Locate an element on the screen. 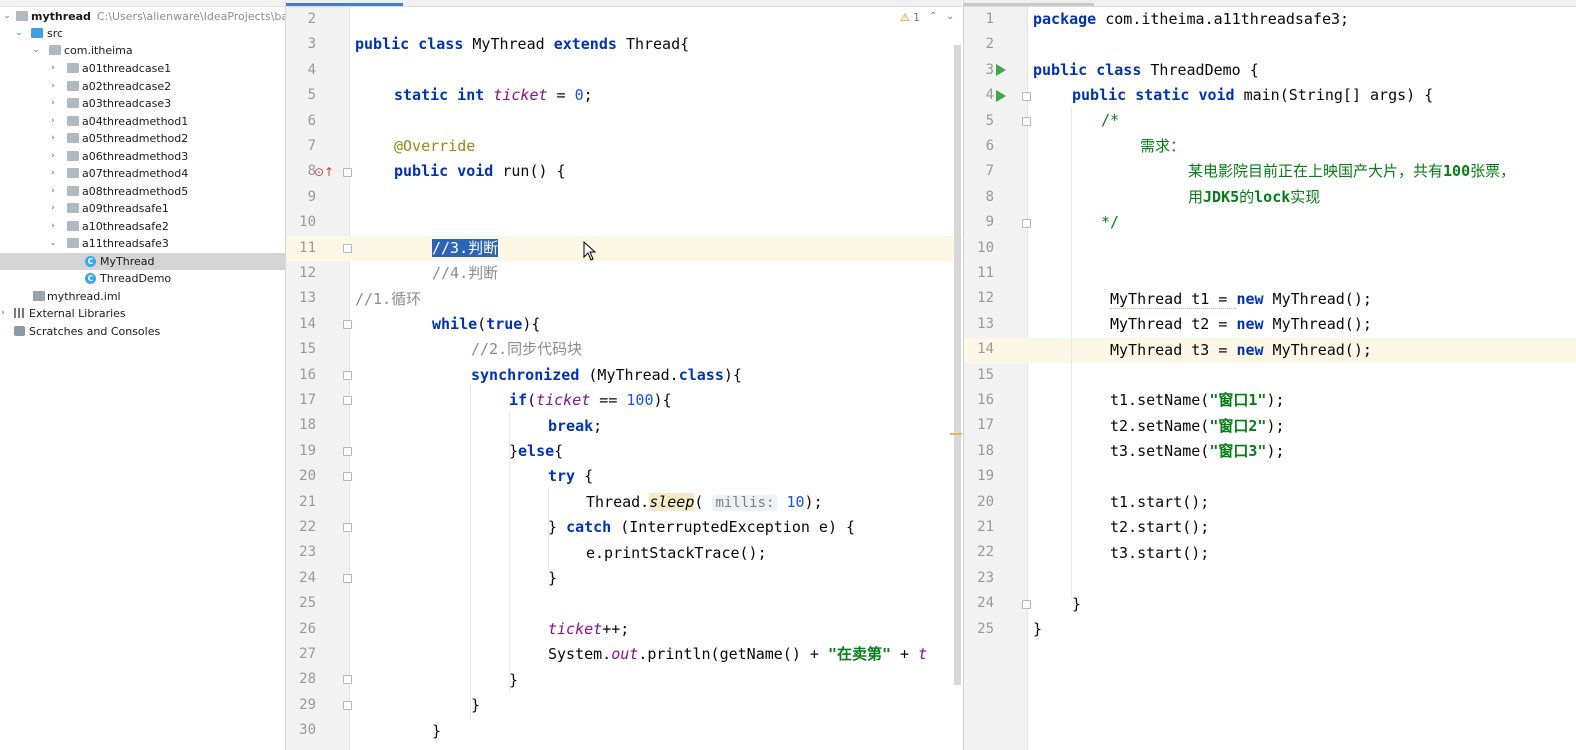  tab-indicator is located at coordinates (1029, 4).